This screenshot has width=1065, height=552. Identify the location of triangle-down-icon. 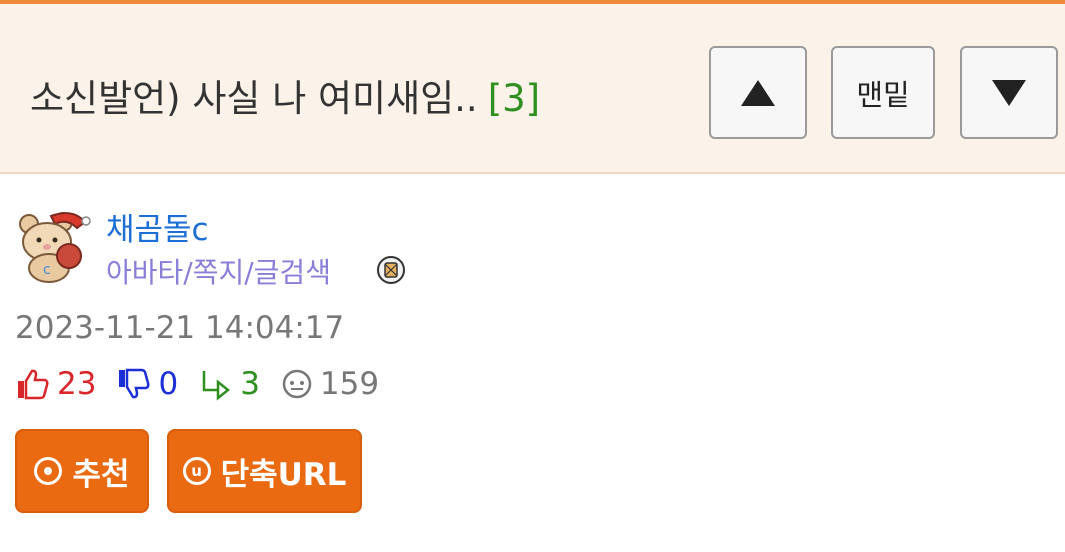
(1009, 92).